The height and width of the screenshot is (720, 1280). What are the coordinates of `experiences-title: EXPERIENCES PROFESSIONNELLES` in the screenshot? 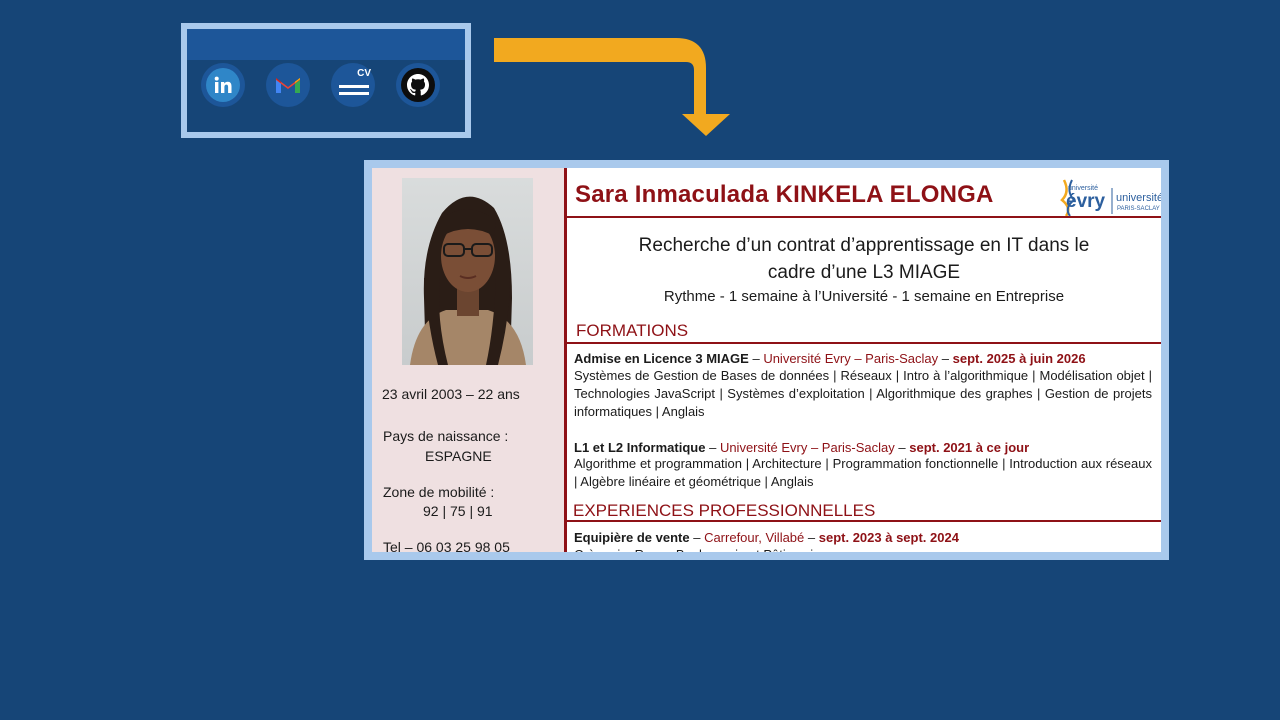 It's located at (724, 510).